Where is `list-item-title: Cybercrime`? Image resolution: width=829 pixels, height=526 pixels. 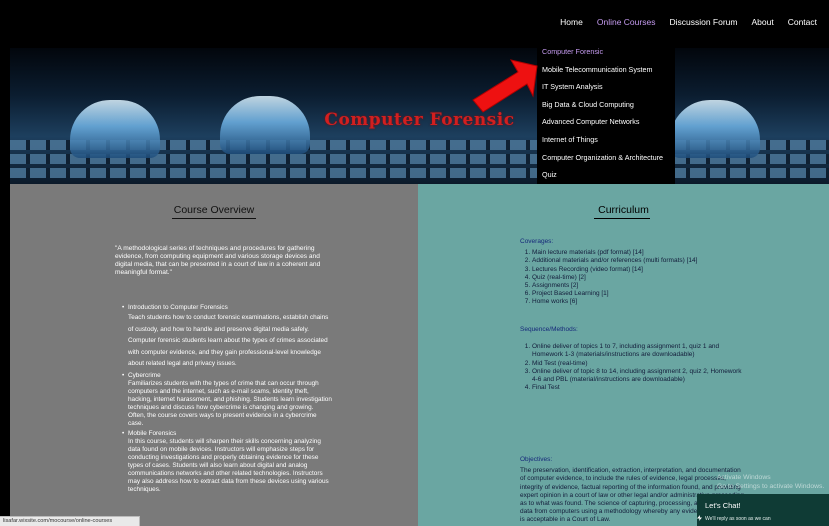 list-item-title: Cybercrime is located at coordinates (144, 375).